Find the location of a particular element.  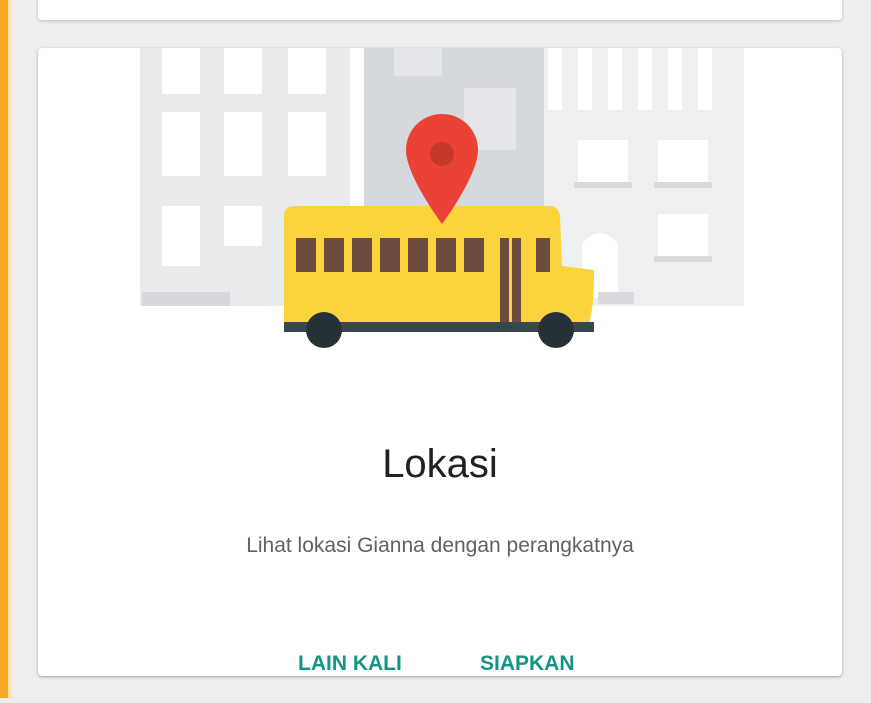

card-description: Lihat lokasi Gianna dengan perangkatnya is located at coordinates (440, 545).